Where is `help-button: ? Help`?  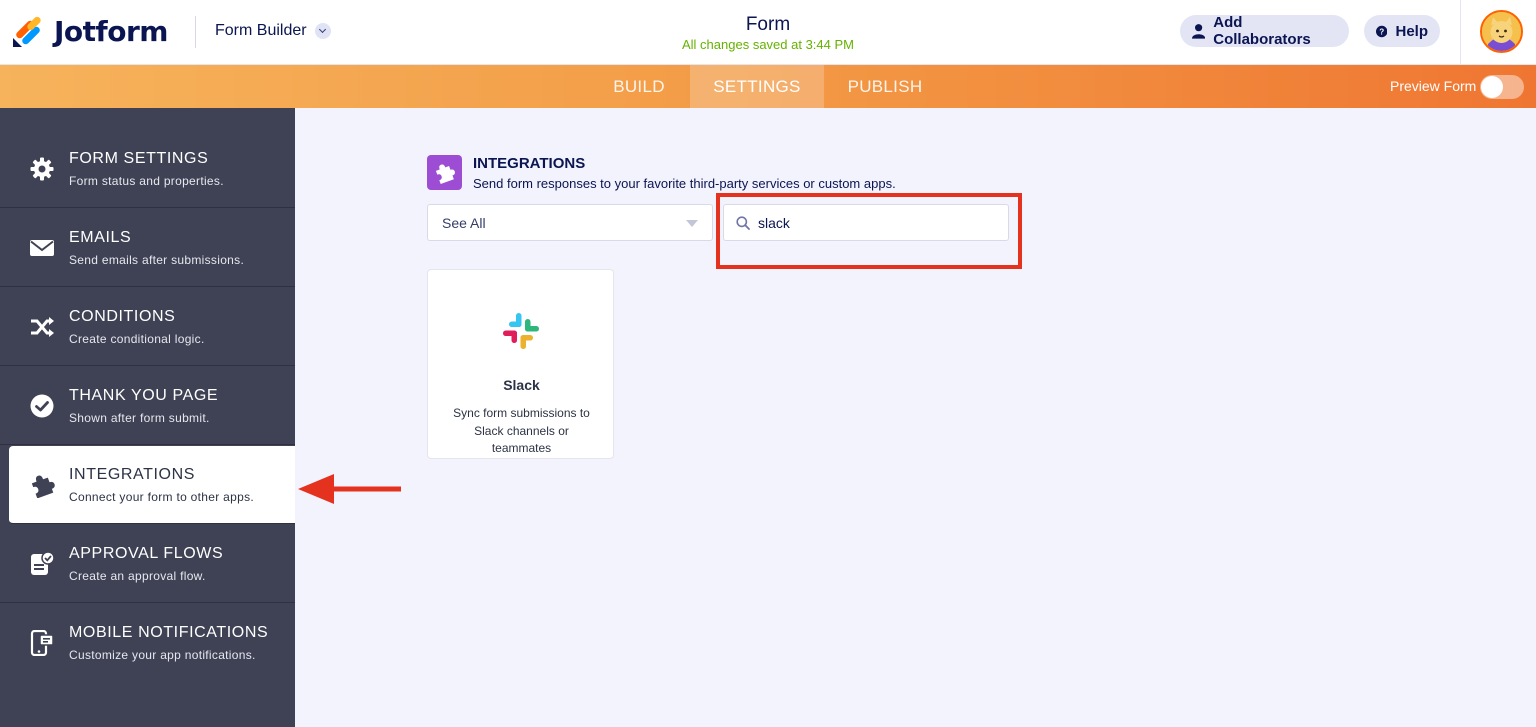 help-button: ? Help is located at coordinates (1402, 31).